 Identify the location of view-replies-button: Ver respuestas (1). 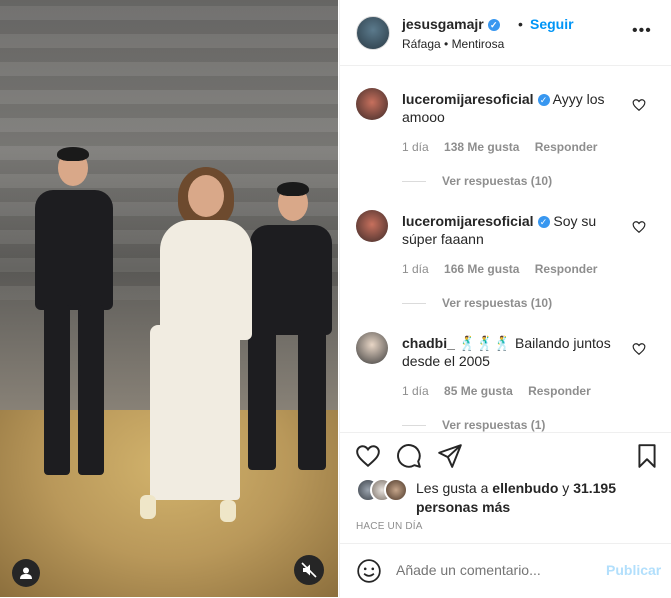
(473, 425).